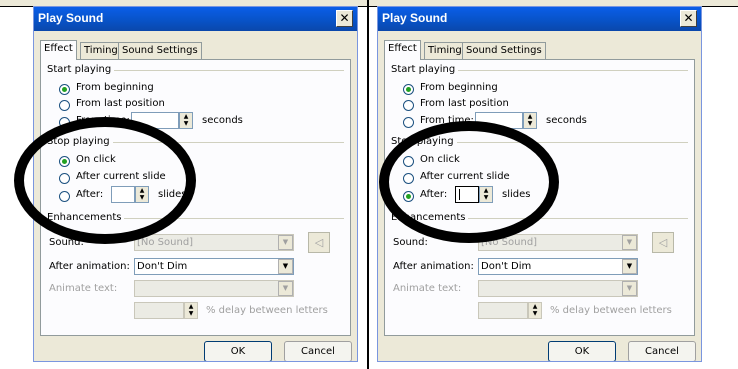  I want to click on radio-from-time, so click(408, 122).